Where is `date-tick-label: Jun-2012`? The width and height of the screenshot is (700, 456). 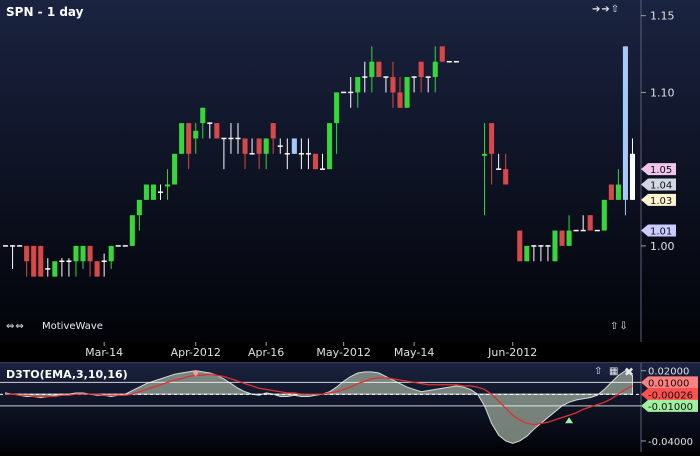 date-tick-label: Jun-2012 is located at coordinates (512, 352).